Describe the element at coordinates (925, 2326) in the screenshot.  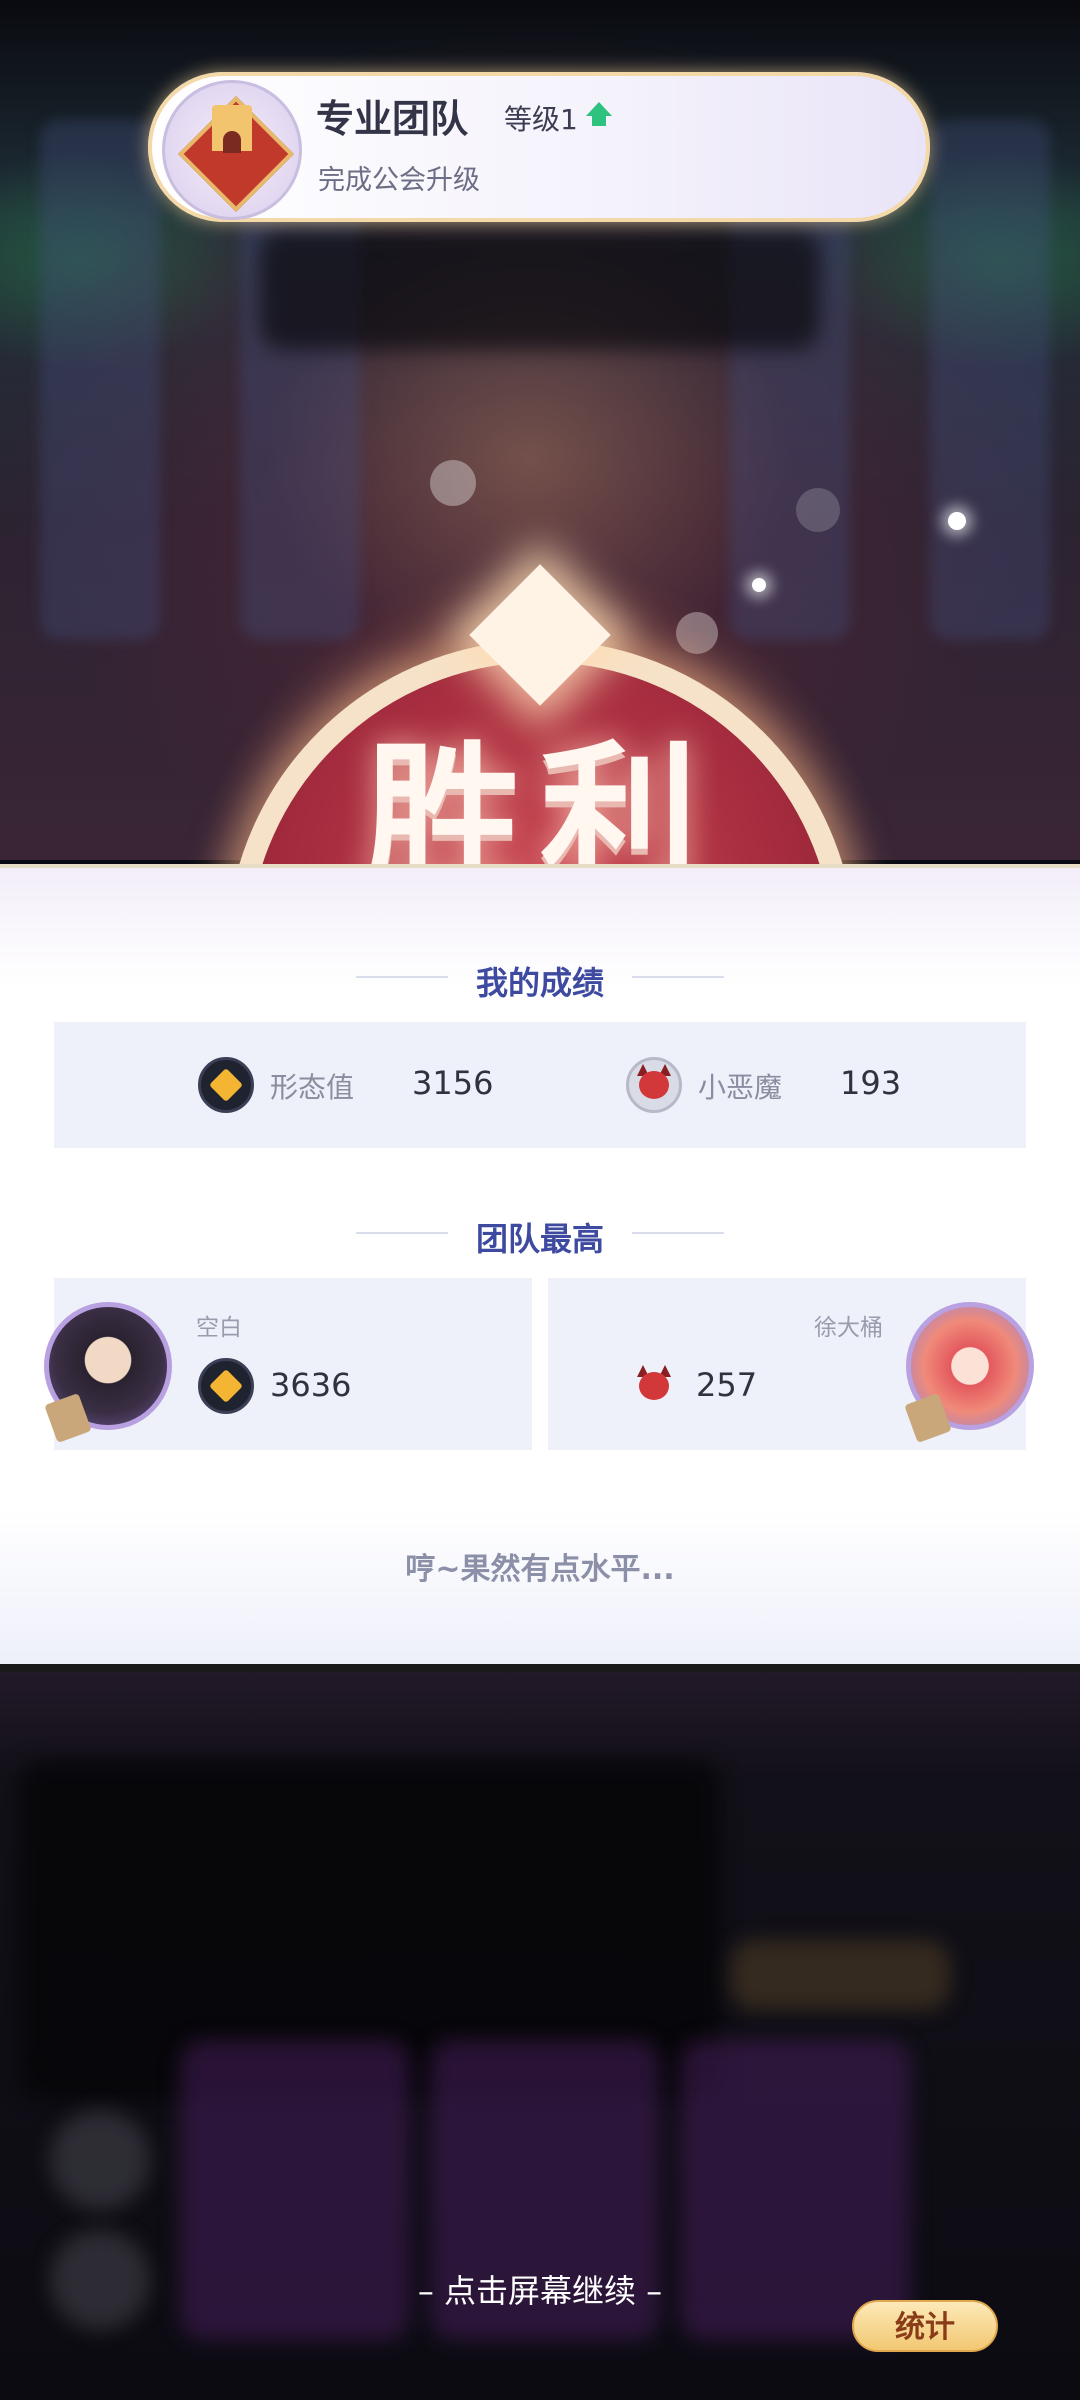
I see `statistics-button: 统计` at that location.